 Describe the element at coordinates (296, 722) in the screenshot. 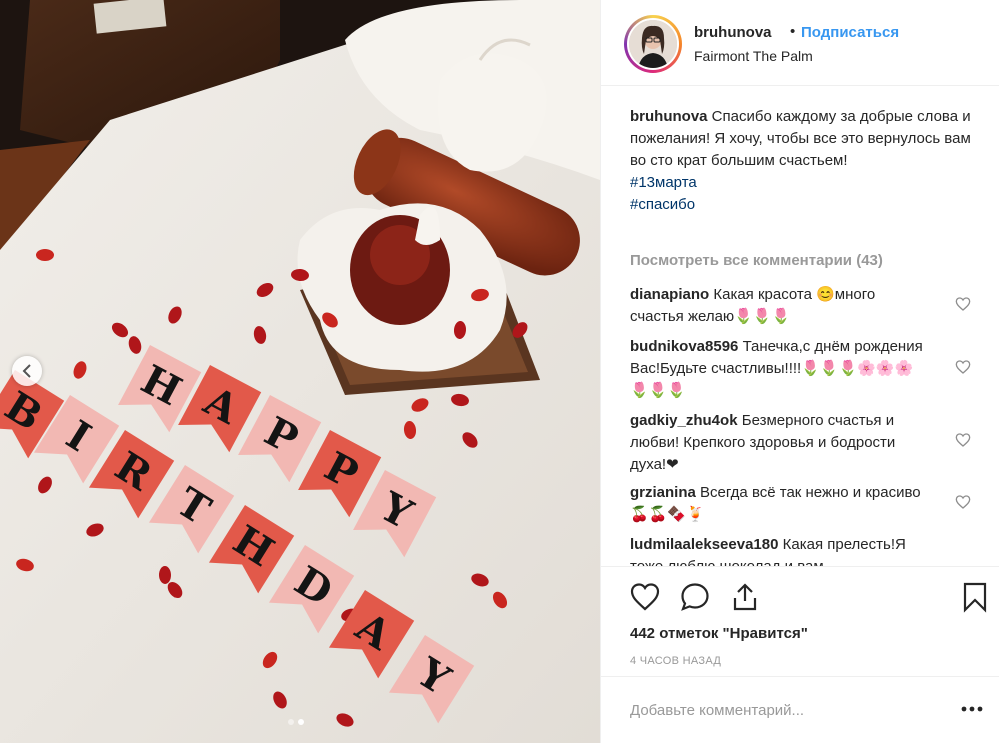

I see `carousel-indicator` at that location.